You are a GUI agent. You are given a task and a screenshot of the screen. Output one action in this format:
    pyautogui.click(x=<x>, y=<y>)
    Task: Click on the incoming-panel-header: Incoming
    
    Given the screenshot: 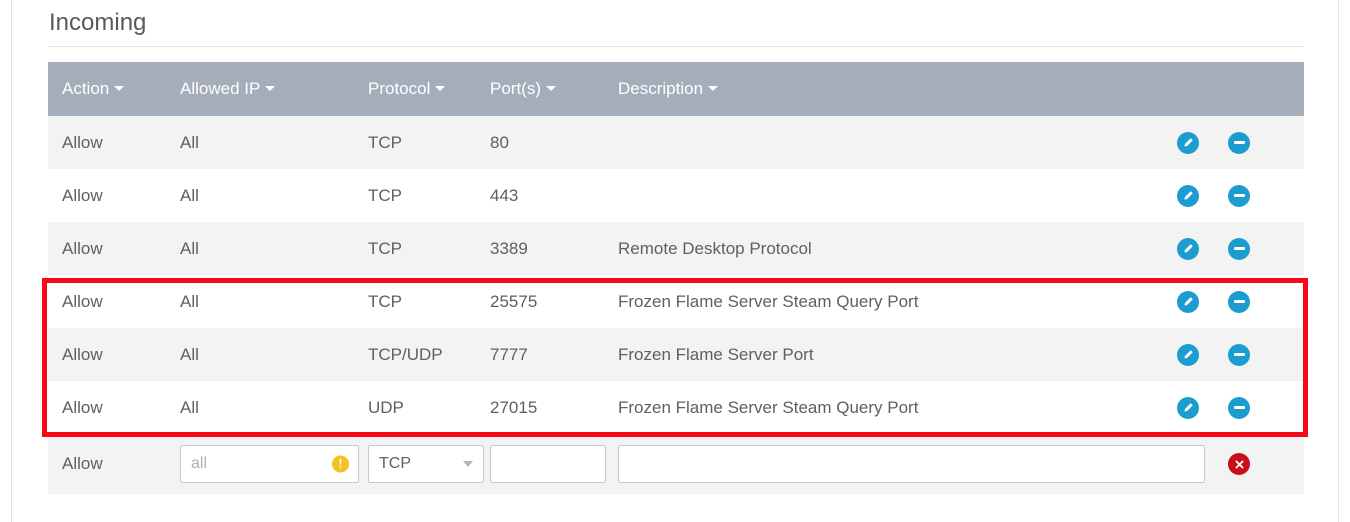 What is the action you would take?
    pyautogui.click(x=676, y=23)
    